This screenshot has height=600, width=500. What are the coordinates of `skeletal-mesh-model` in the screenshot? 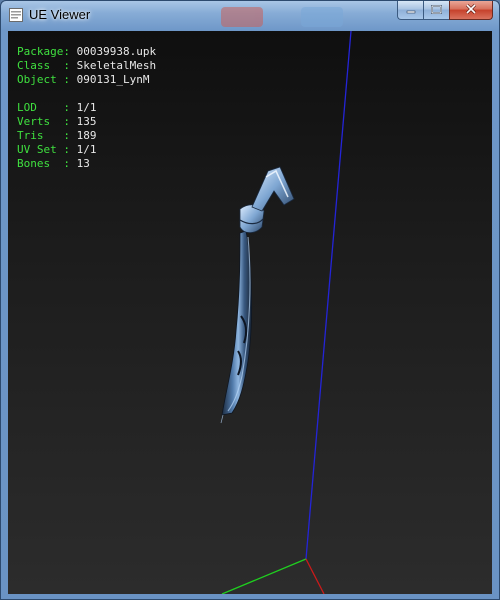 It's located at (257, 295).